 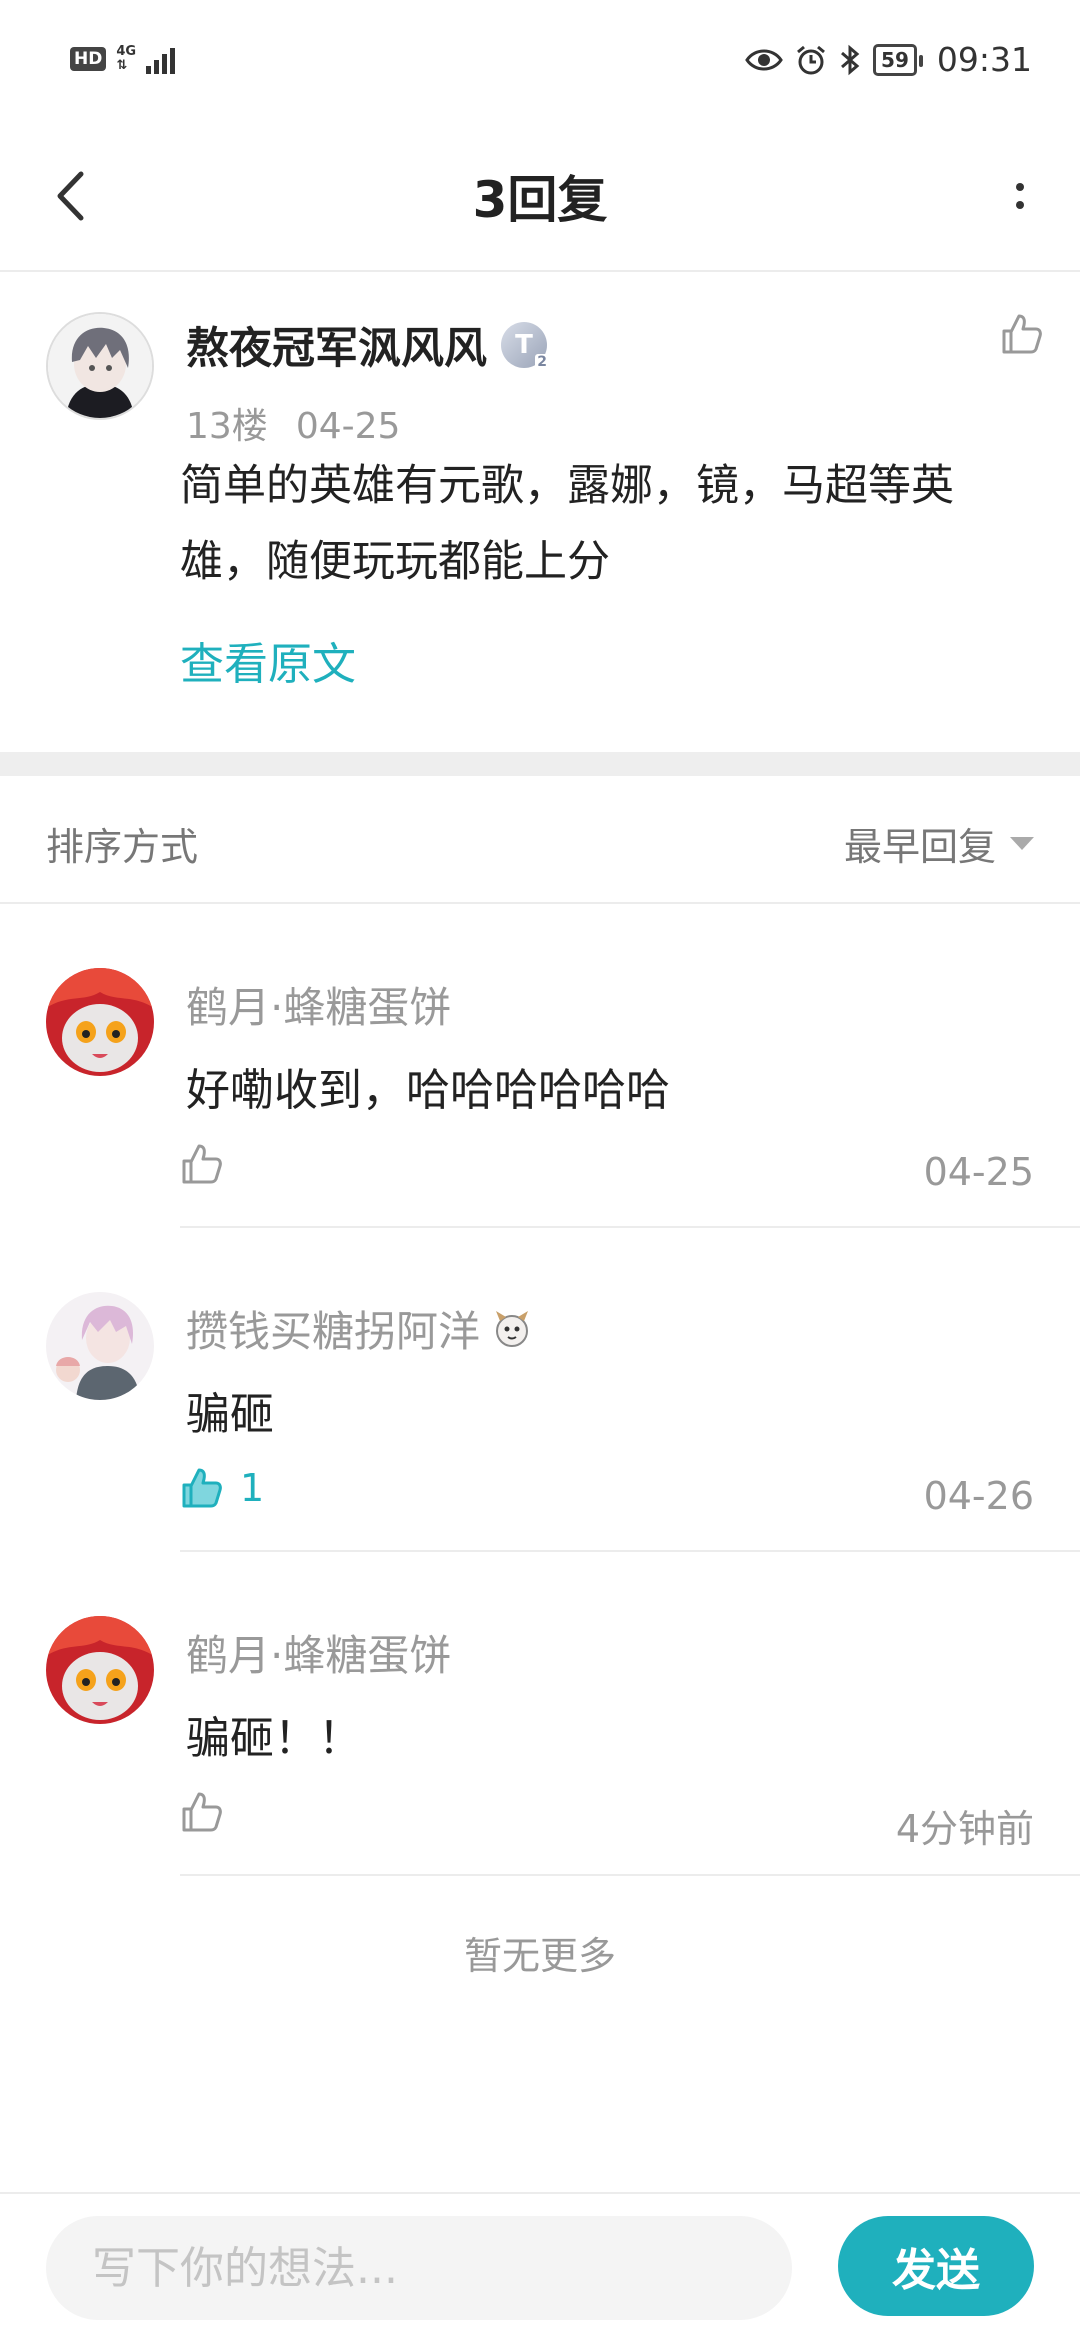 I want to click on badge-level: 2, so click(x=542, y=362).